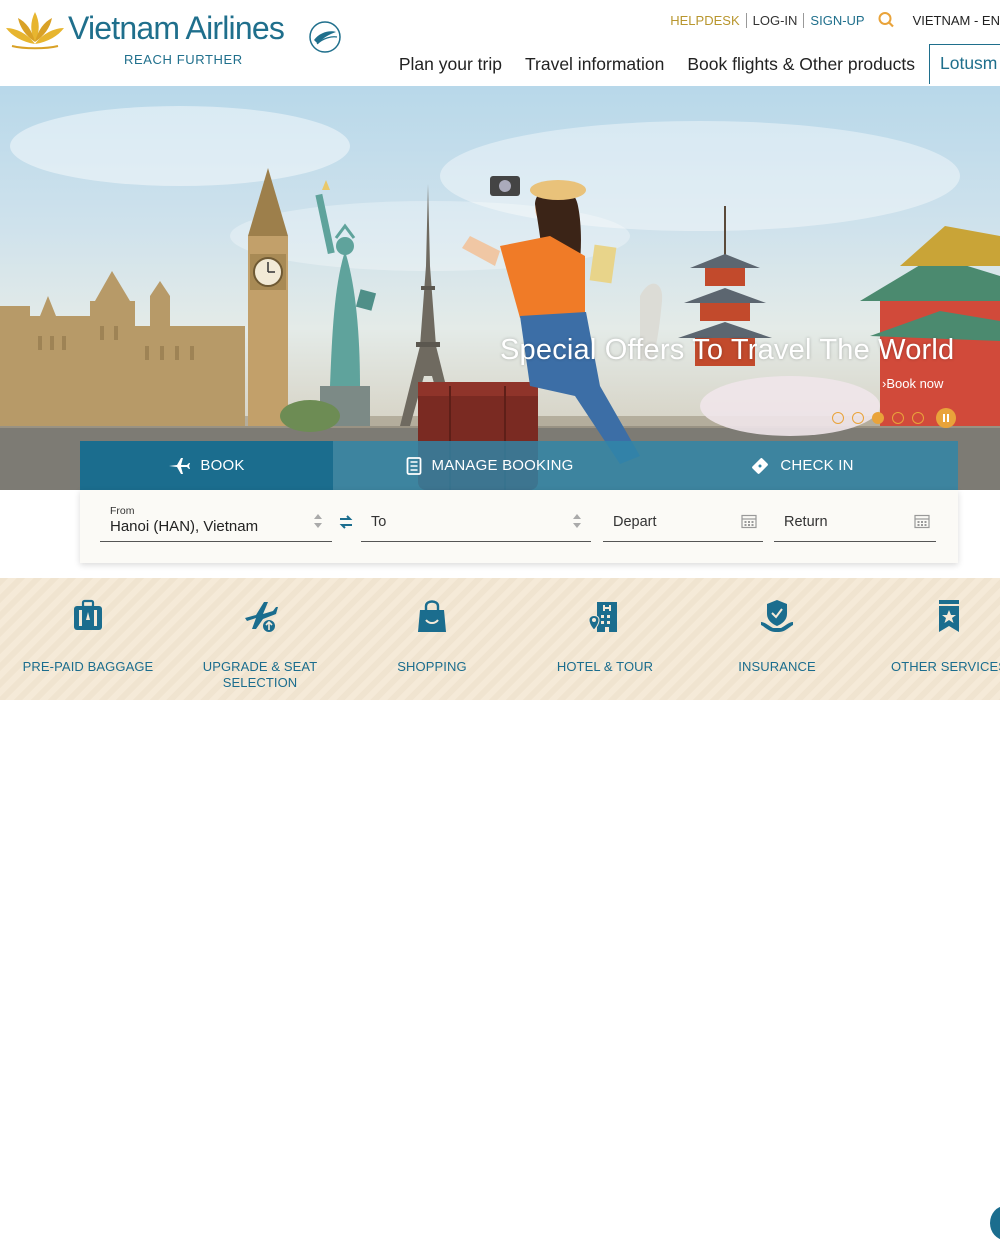 This screenshot has width=1000, height=1240. Describe the element at coordinates (176, 28) in the screenshot. I see `brand-name: Vietnam Airlines` at that location.